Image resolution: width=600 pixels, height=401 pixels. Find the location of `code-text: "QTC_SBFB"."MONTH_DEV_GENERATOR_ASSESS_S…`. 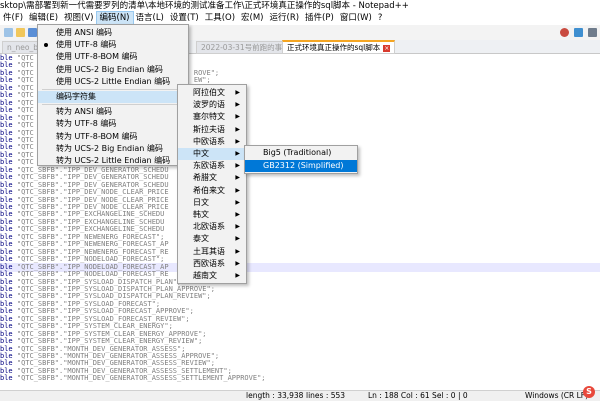

code-text: "QTC_SBFB"."MONTH_DEV_GENERATOR_ASSESS_S… is located at coordinates (141, 378).